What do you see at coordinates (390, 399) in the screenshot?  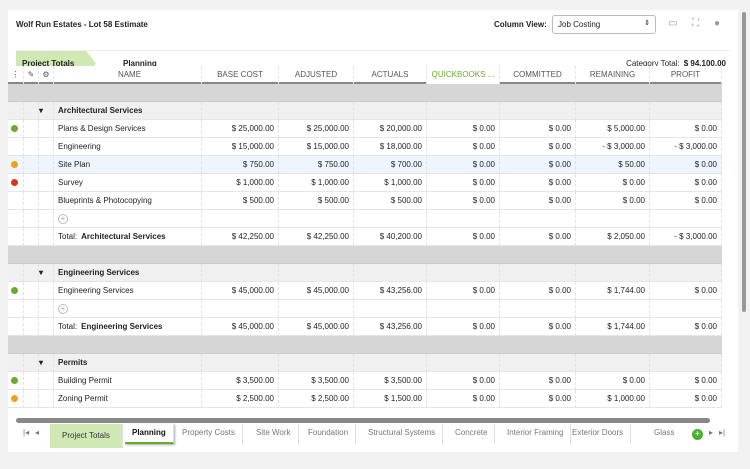 I see `item-value: $ 1,500.00` at bounding box center [390, 399].